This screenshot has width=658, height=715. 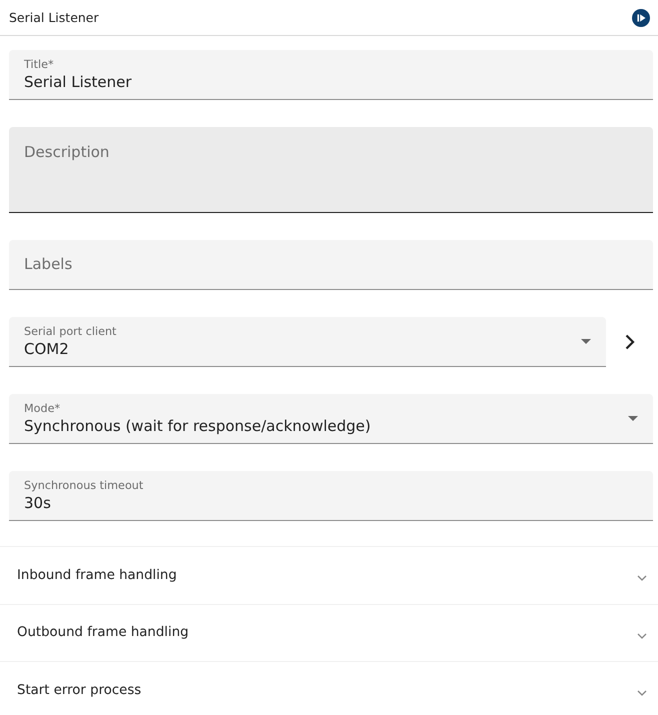 I want to click on text-field: Labels, so click(x=331, y=265).